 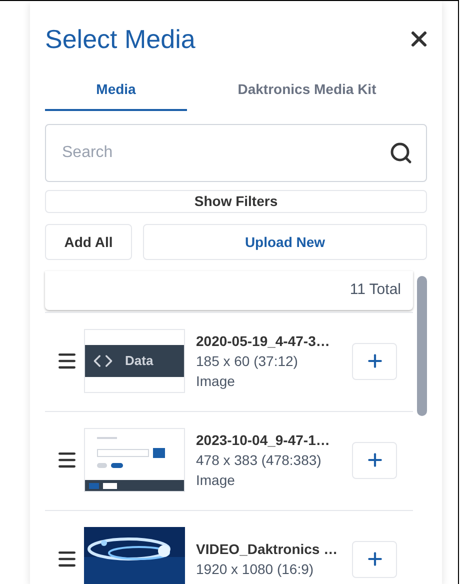 What do you see at coordinates (247, 361) in the screenshot?
I see `media-size: 185 x 60 (37:12)` at bounding box center [247, 361].